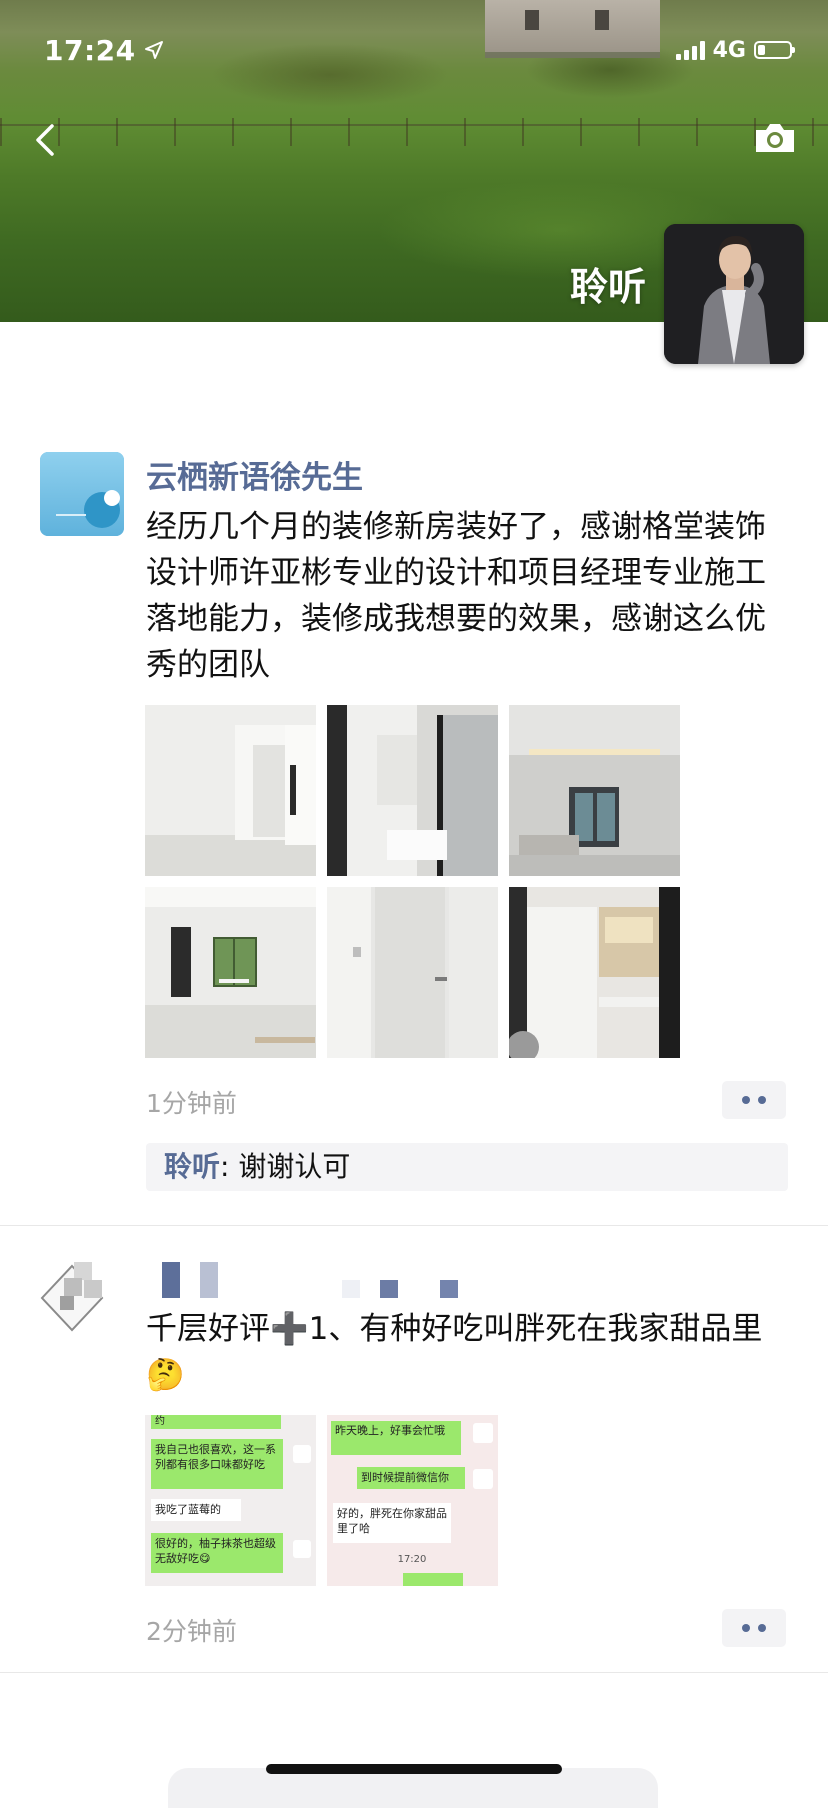 The height and width of the screenshot is (1808, 828). What do you see at coordinates (690, 50) in the screenshot?
I see `signal-icon` at bounding box center [690, 50].